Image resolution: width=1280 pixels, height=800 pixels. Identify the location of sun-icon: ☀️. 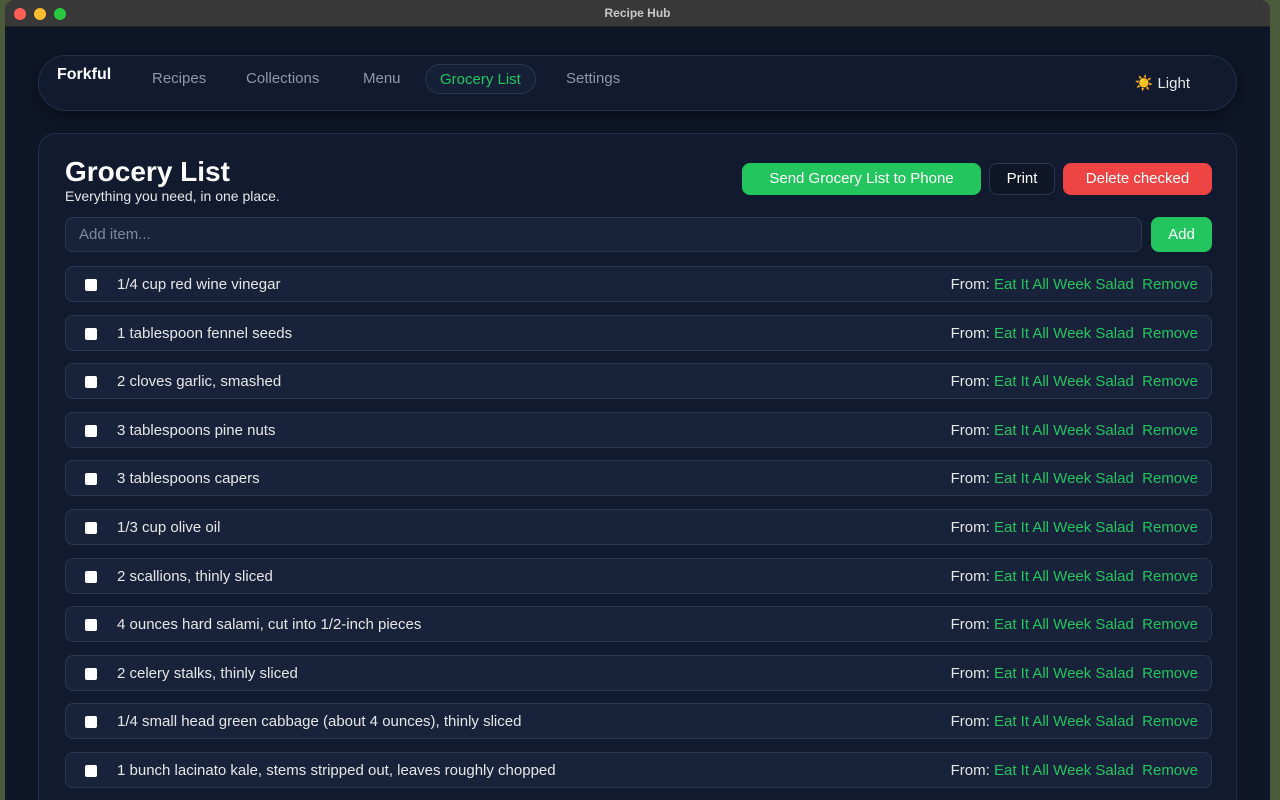
(1144, 83).